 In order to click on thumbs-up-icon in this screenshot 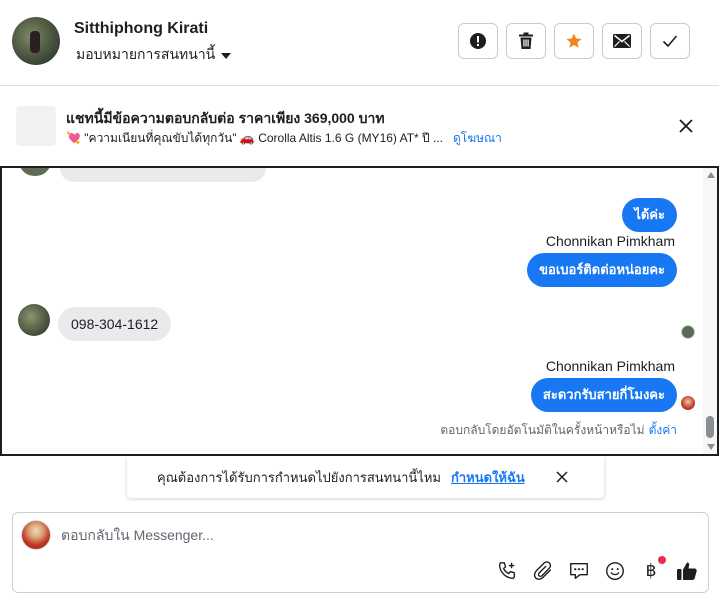, I will do `click(687, 571)`.